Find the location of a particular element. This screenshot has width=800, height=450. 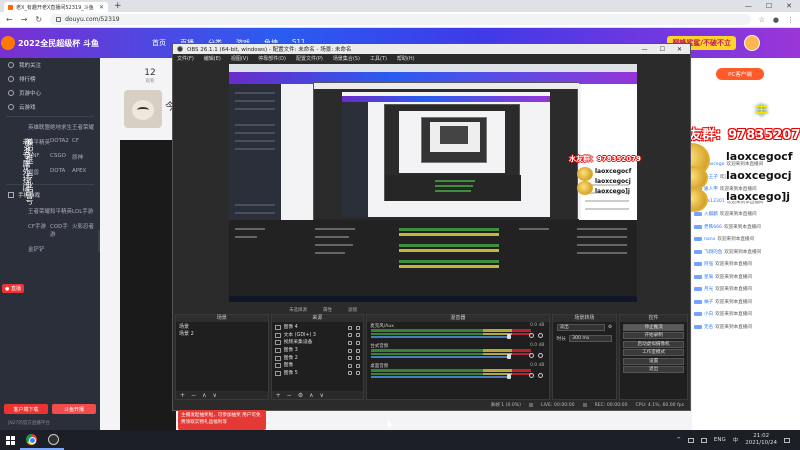

source-item: 图像 2 is located at coordinates (317, 358).